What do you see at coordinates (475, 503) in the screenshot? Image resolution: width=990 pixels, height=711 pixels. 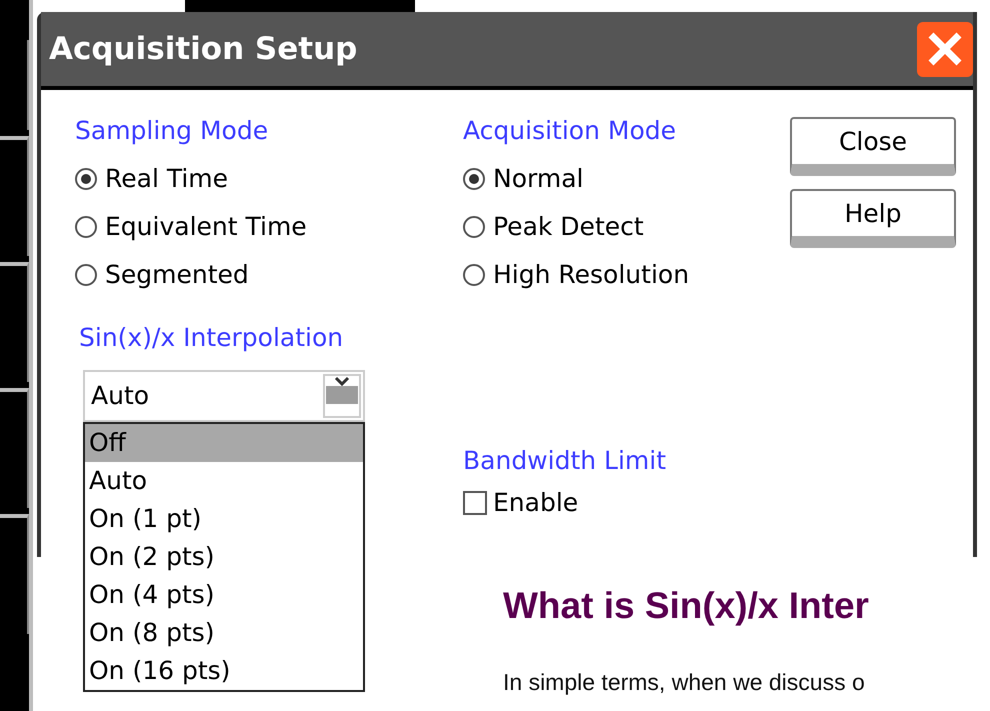 I see `checkbox` at bounding box center [475, 503].